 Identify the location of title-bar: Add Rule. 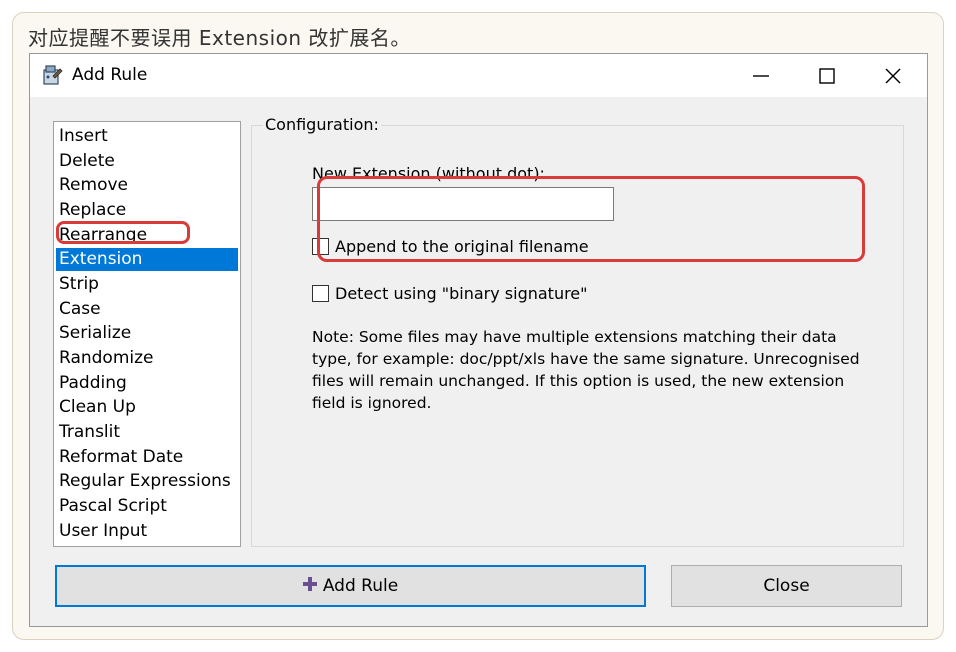
(478, 75).